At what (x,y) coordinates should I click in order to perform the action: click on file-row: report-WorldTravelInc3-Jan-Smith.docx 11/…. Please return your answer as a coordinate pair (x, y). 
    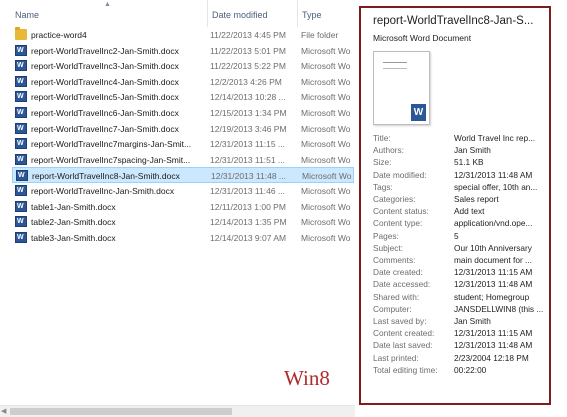
    Looking at the image, I should click on (183, 66).